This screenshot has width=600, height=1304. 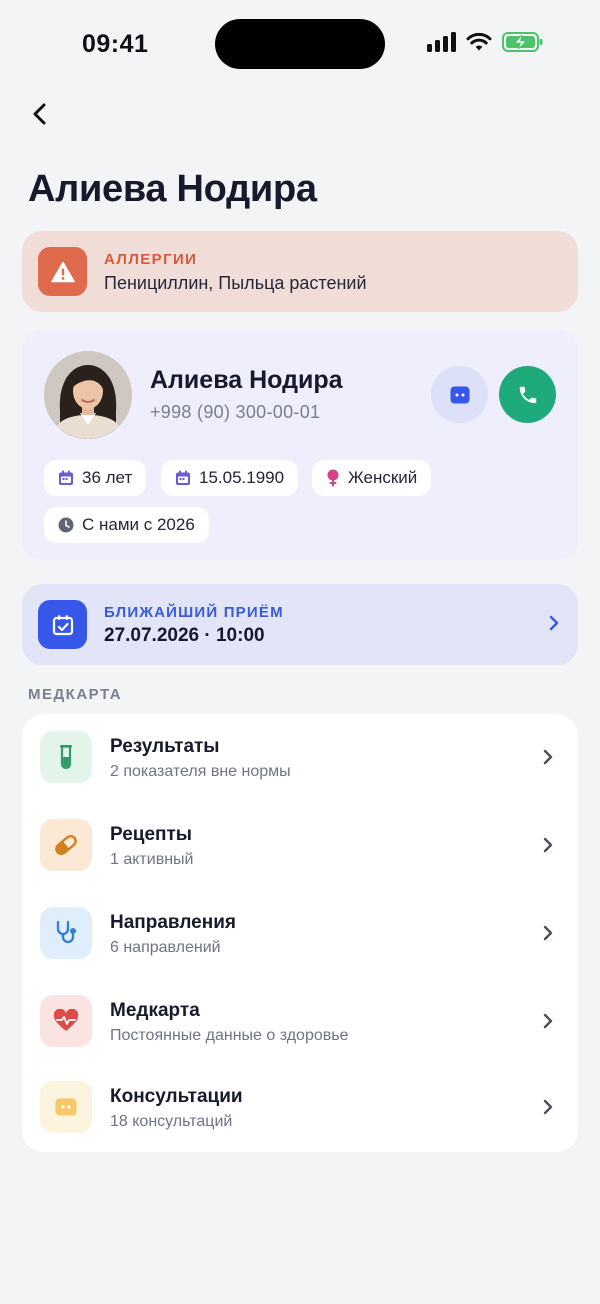 I want to click on gender-value: Женский, so click(x=383, y=477).